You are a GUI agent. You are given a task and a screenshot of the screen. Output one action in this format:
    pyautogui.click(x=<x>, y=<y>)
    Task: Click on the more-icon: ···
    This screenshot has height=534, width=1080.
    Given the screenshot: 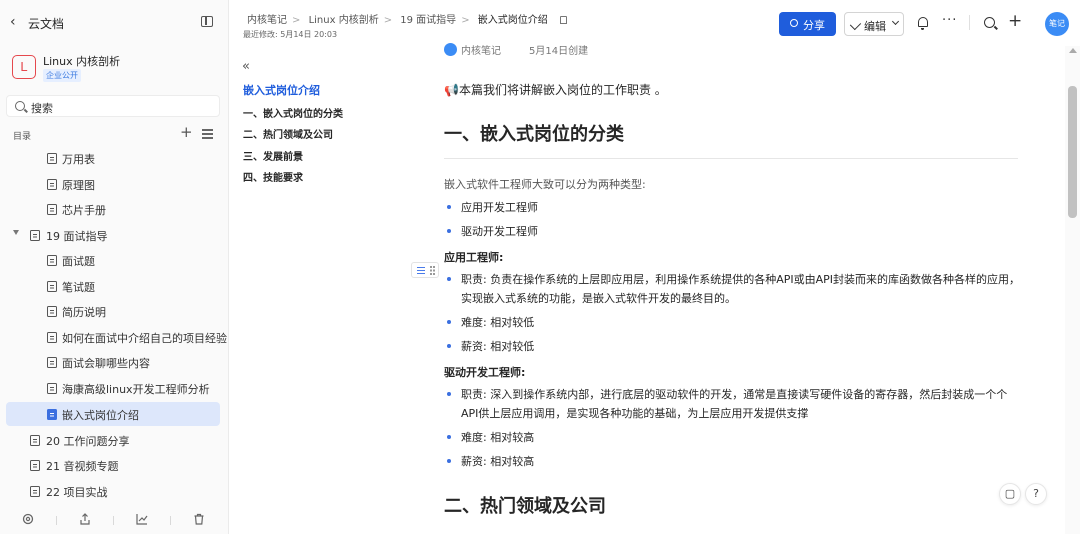 What is the action you would take?
    pyautogui.click(x=949, y=20)
    